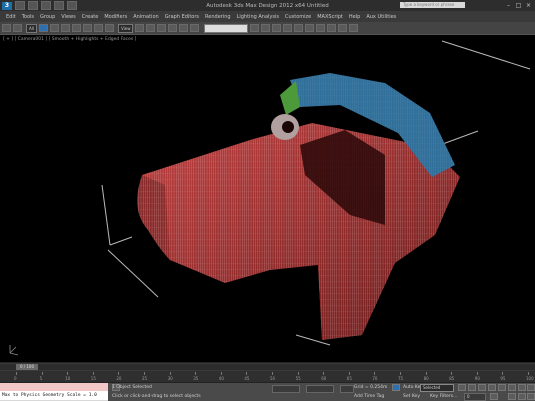  What do you see at coordinates (277, 28) in the screenshot?
I see `layer-manager-icon` at bounding box center [277, 28].